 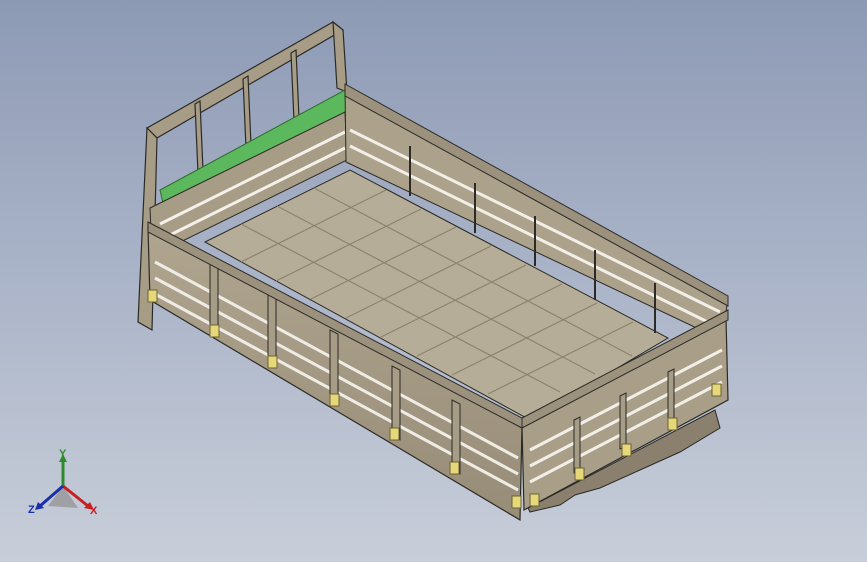 What do you see at coordinates (94, 511) in the screenshot?
I see `triad-x-label: X` at bounding box center [94, 511].